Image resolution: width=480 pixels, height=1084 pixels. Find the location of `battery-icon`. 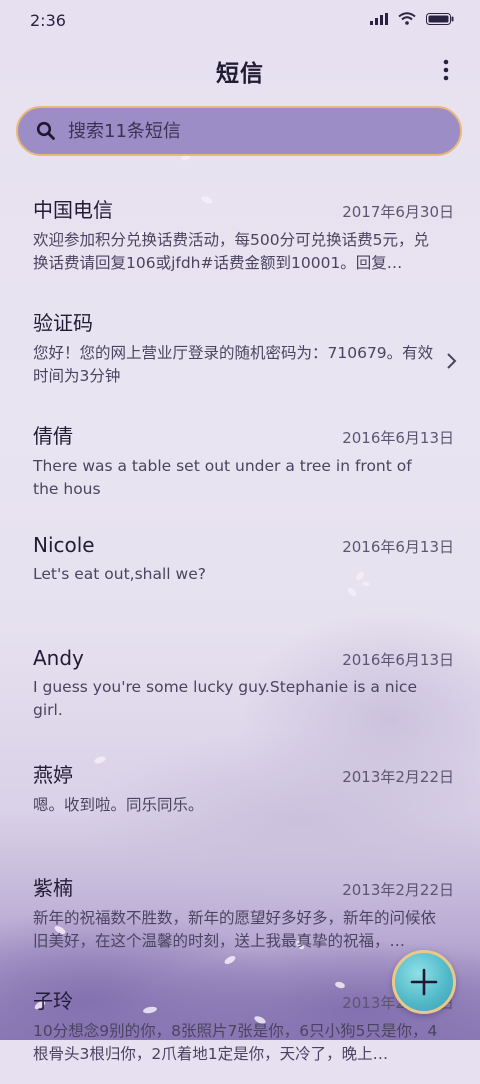

battery-icon is located at coordinates (440, 18).